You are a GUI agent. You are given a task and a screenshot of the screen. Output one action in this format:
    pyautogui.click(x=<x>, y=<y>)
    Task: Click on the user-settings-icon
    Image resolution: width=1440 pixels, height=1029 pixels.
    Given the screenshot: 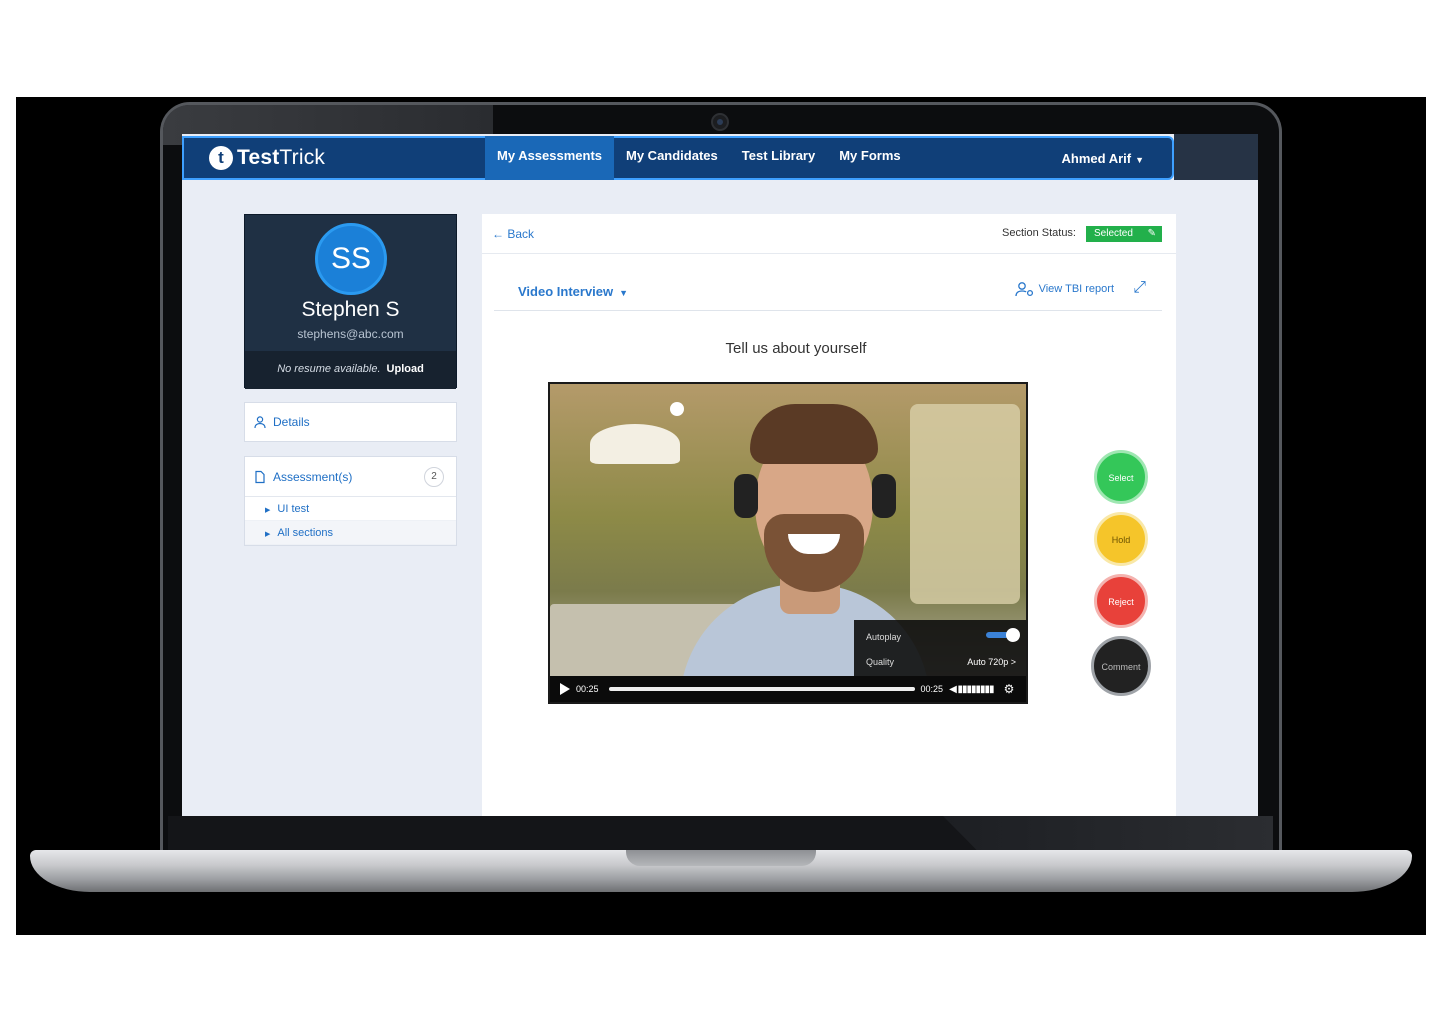 What is the action you would take?
    pyautogui.click(x=1023, y=289)
    